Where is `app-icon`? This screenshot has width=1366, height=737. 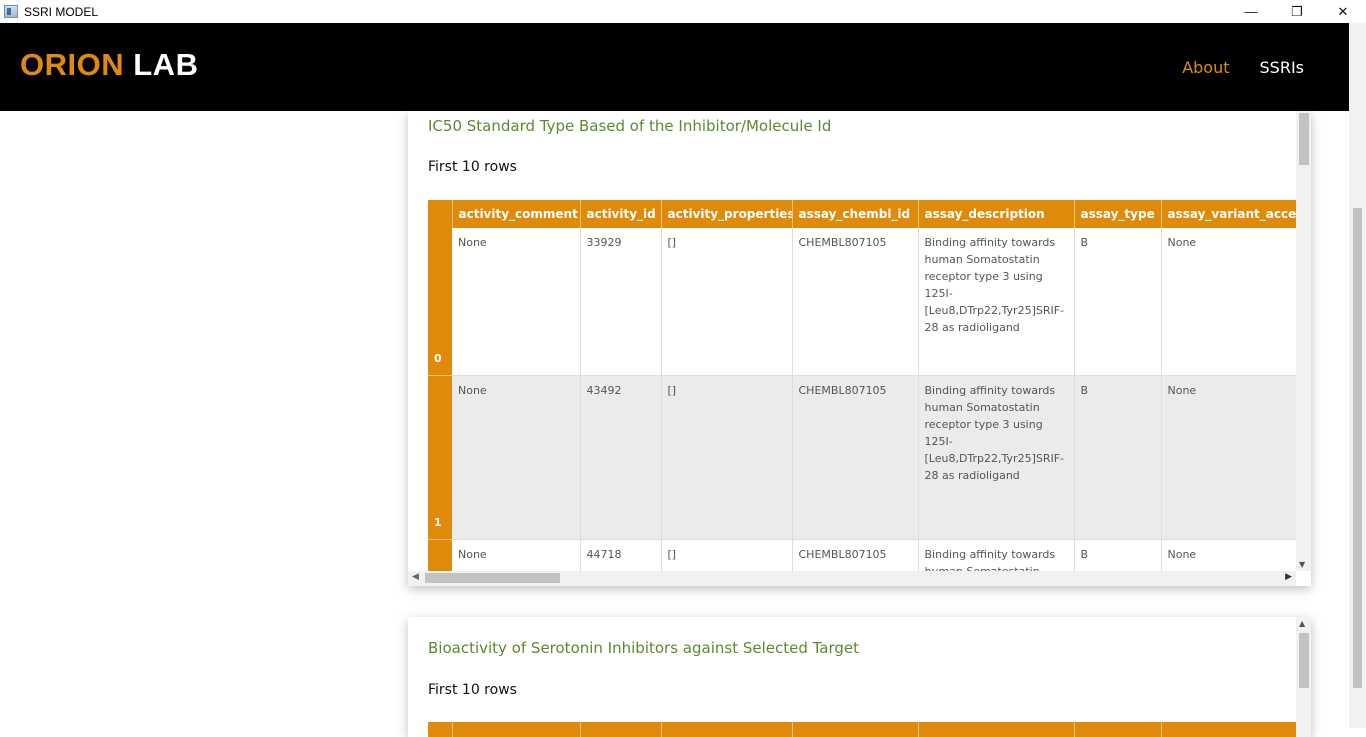 app-icon is located at coordinates (11, 11).